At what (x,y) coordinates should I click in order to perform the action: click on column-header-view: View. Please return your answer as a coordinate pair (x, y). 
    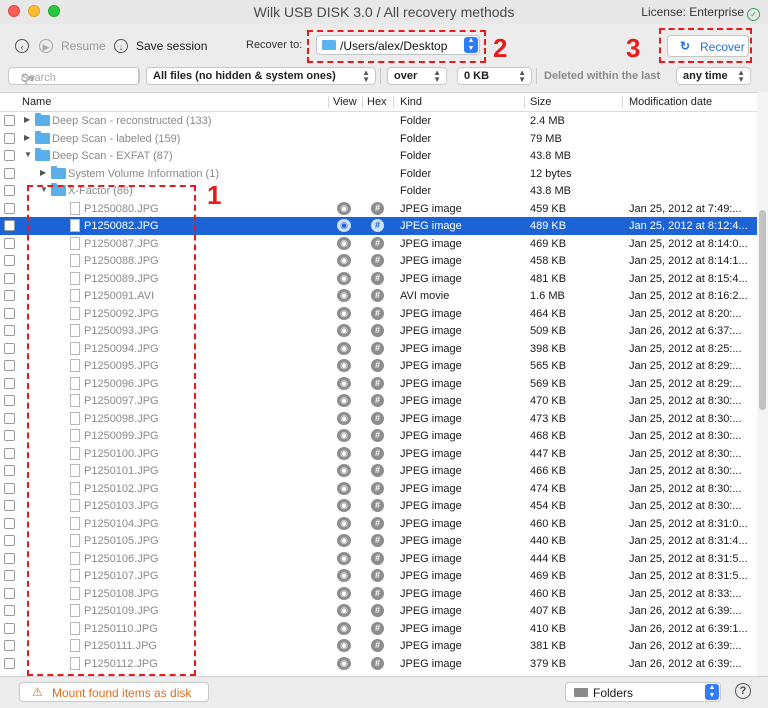
    Looking at the image, I should click on (345, 102).